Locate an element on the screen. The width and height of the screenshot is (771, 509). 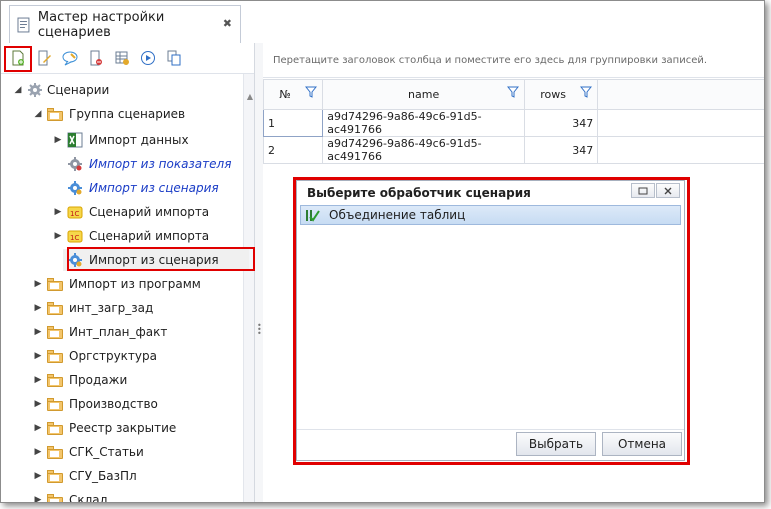
copy-button is located at coordinates (174, 58).